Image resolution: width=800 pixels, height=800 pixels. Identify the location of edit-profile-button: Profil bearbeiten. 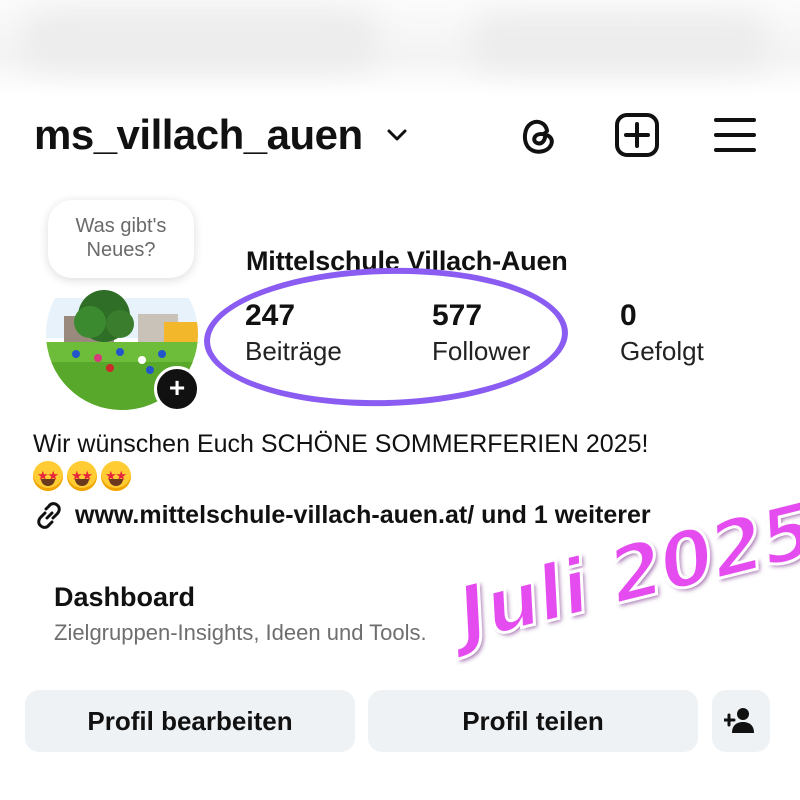
(190, 721).